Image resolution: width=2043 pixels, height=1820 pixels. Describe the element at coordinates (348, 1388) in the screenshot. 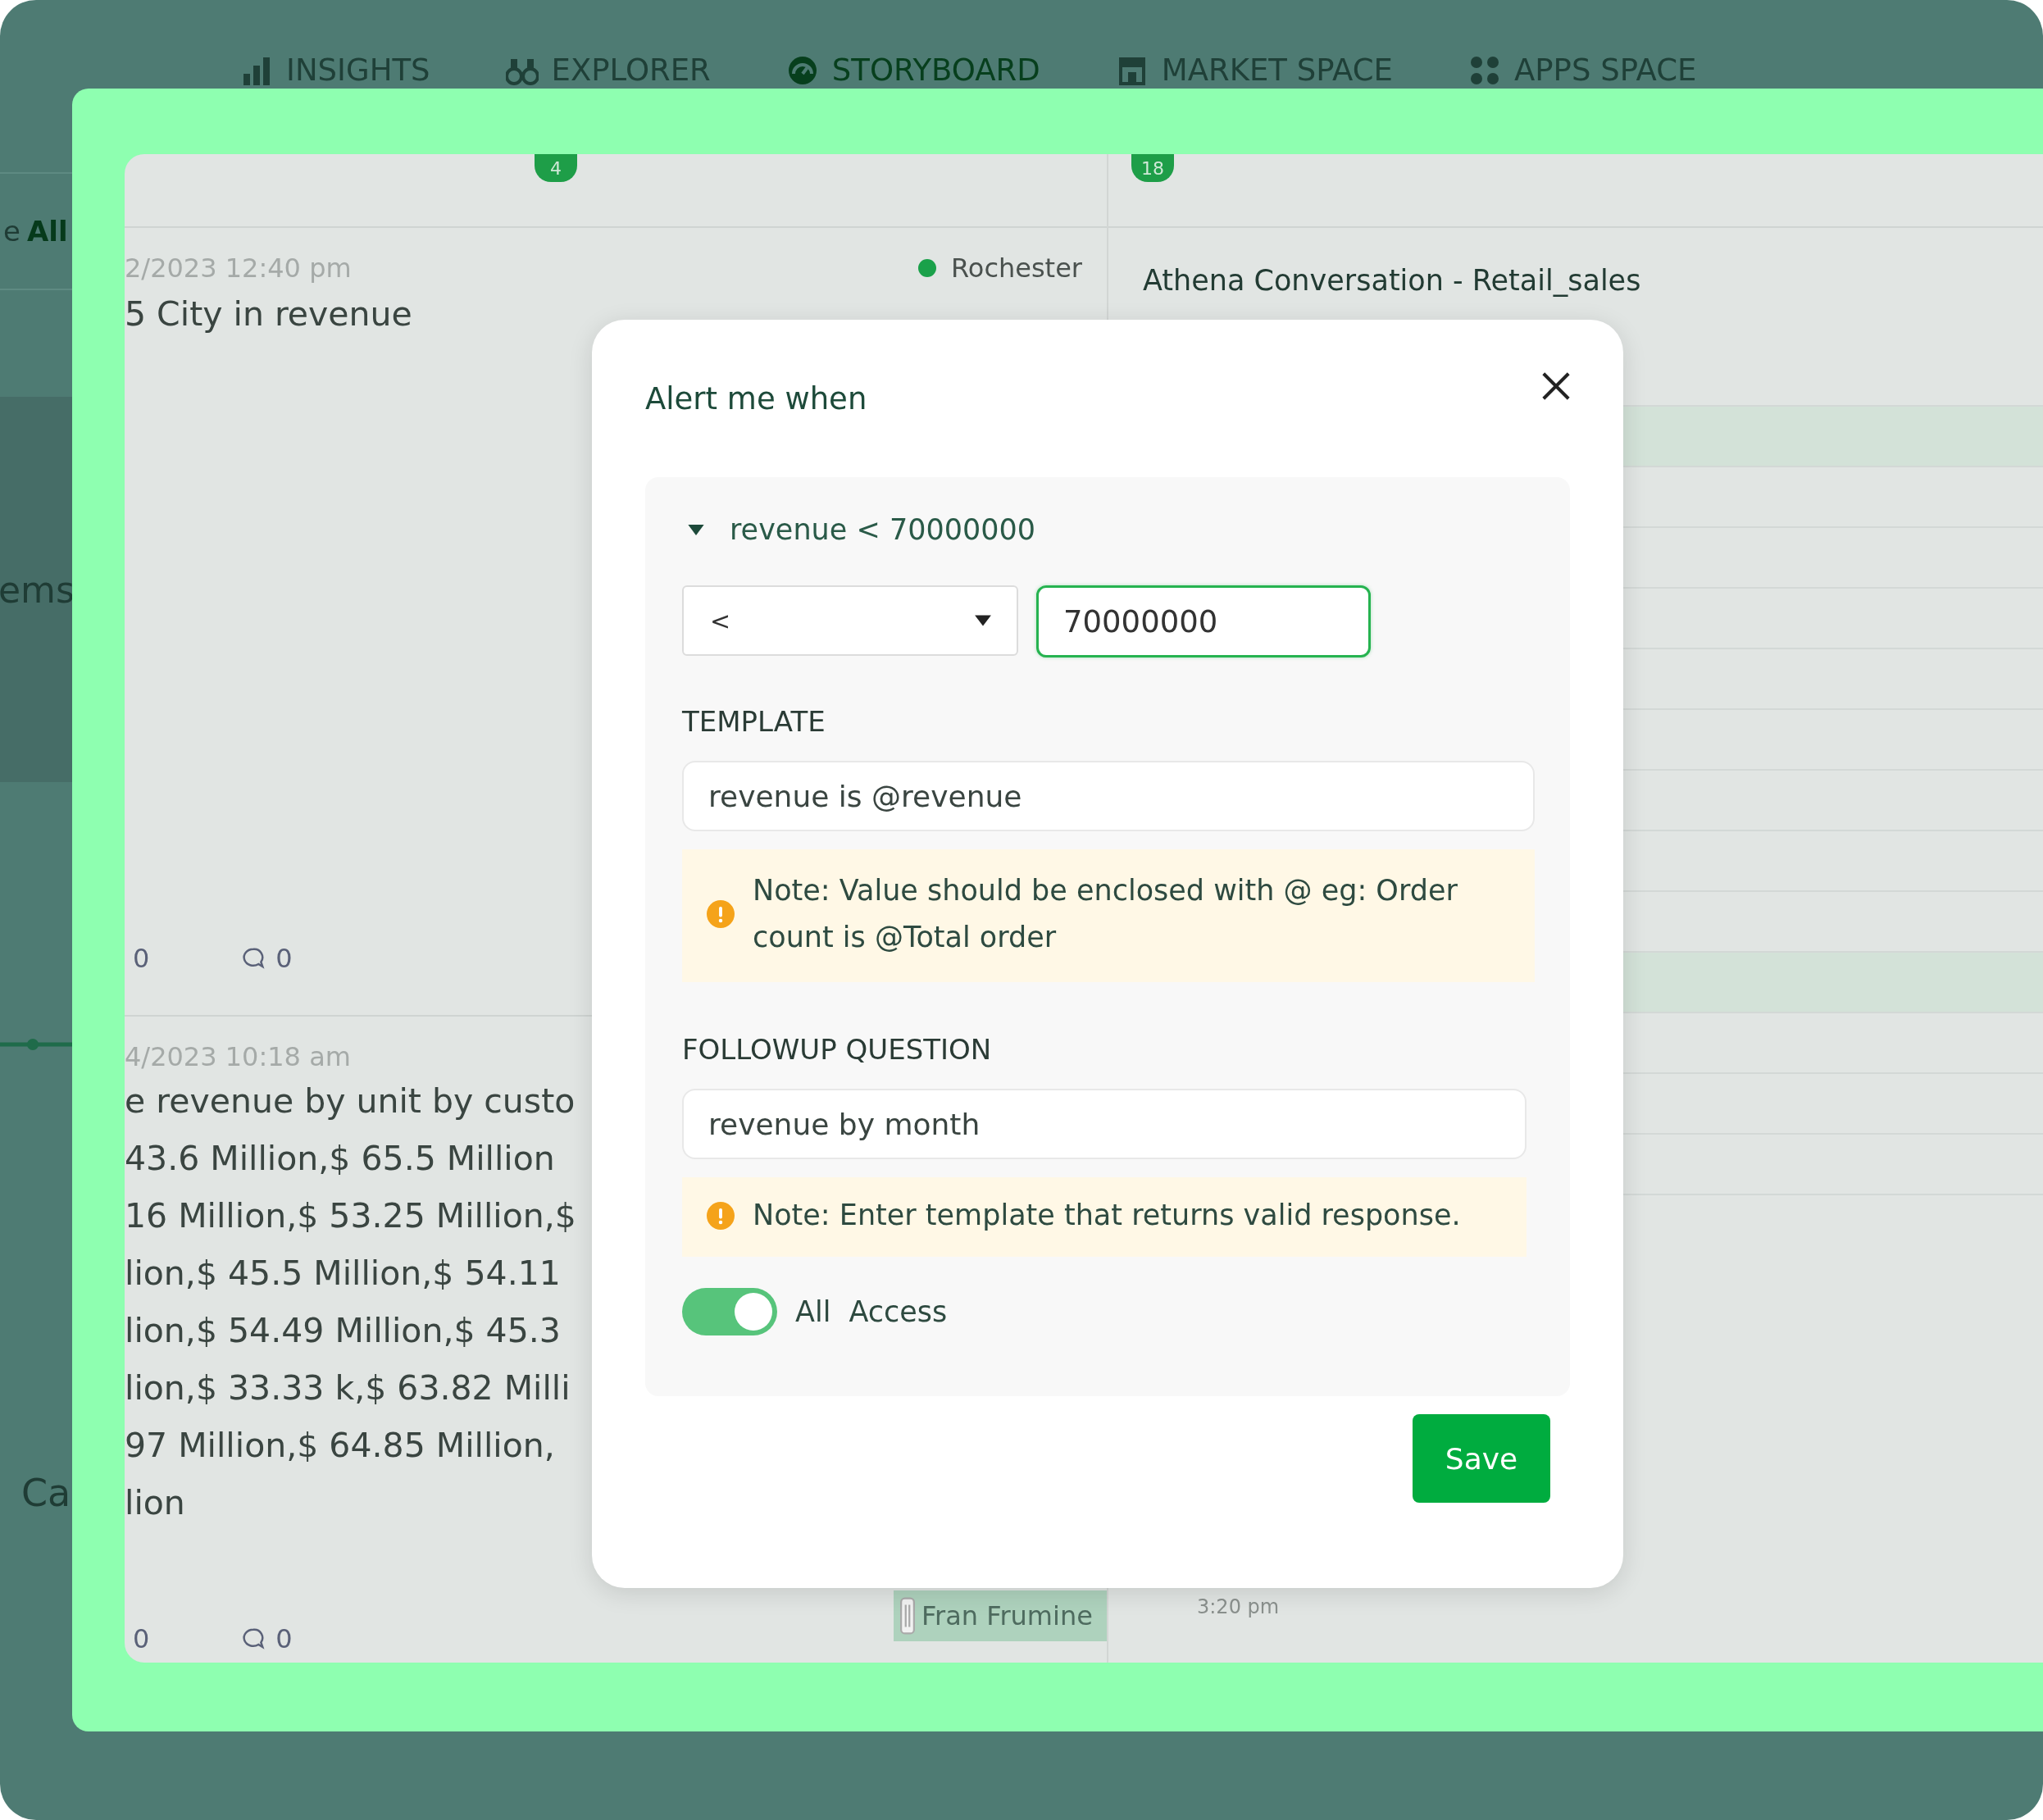

I see `question-text: lion,$ 33.33 k,$ 63.82 Milli` at that location.